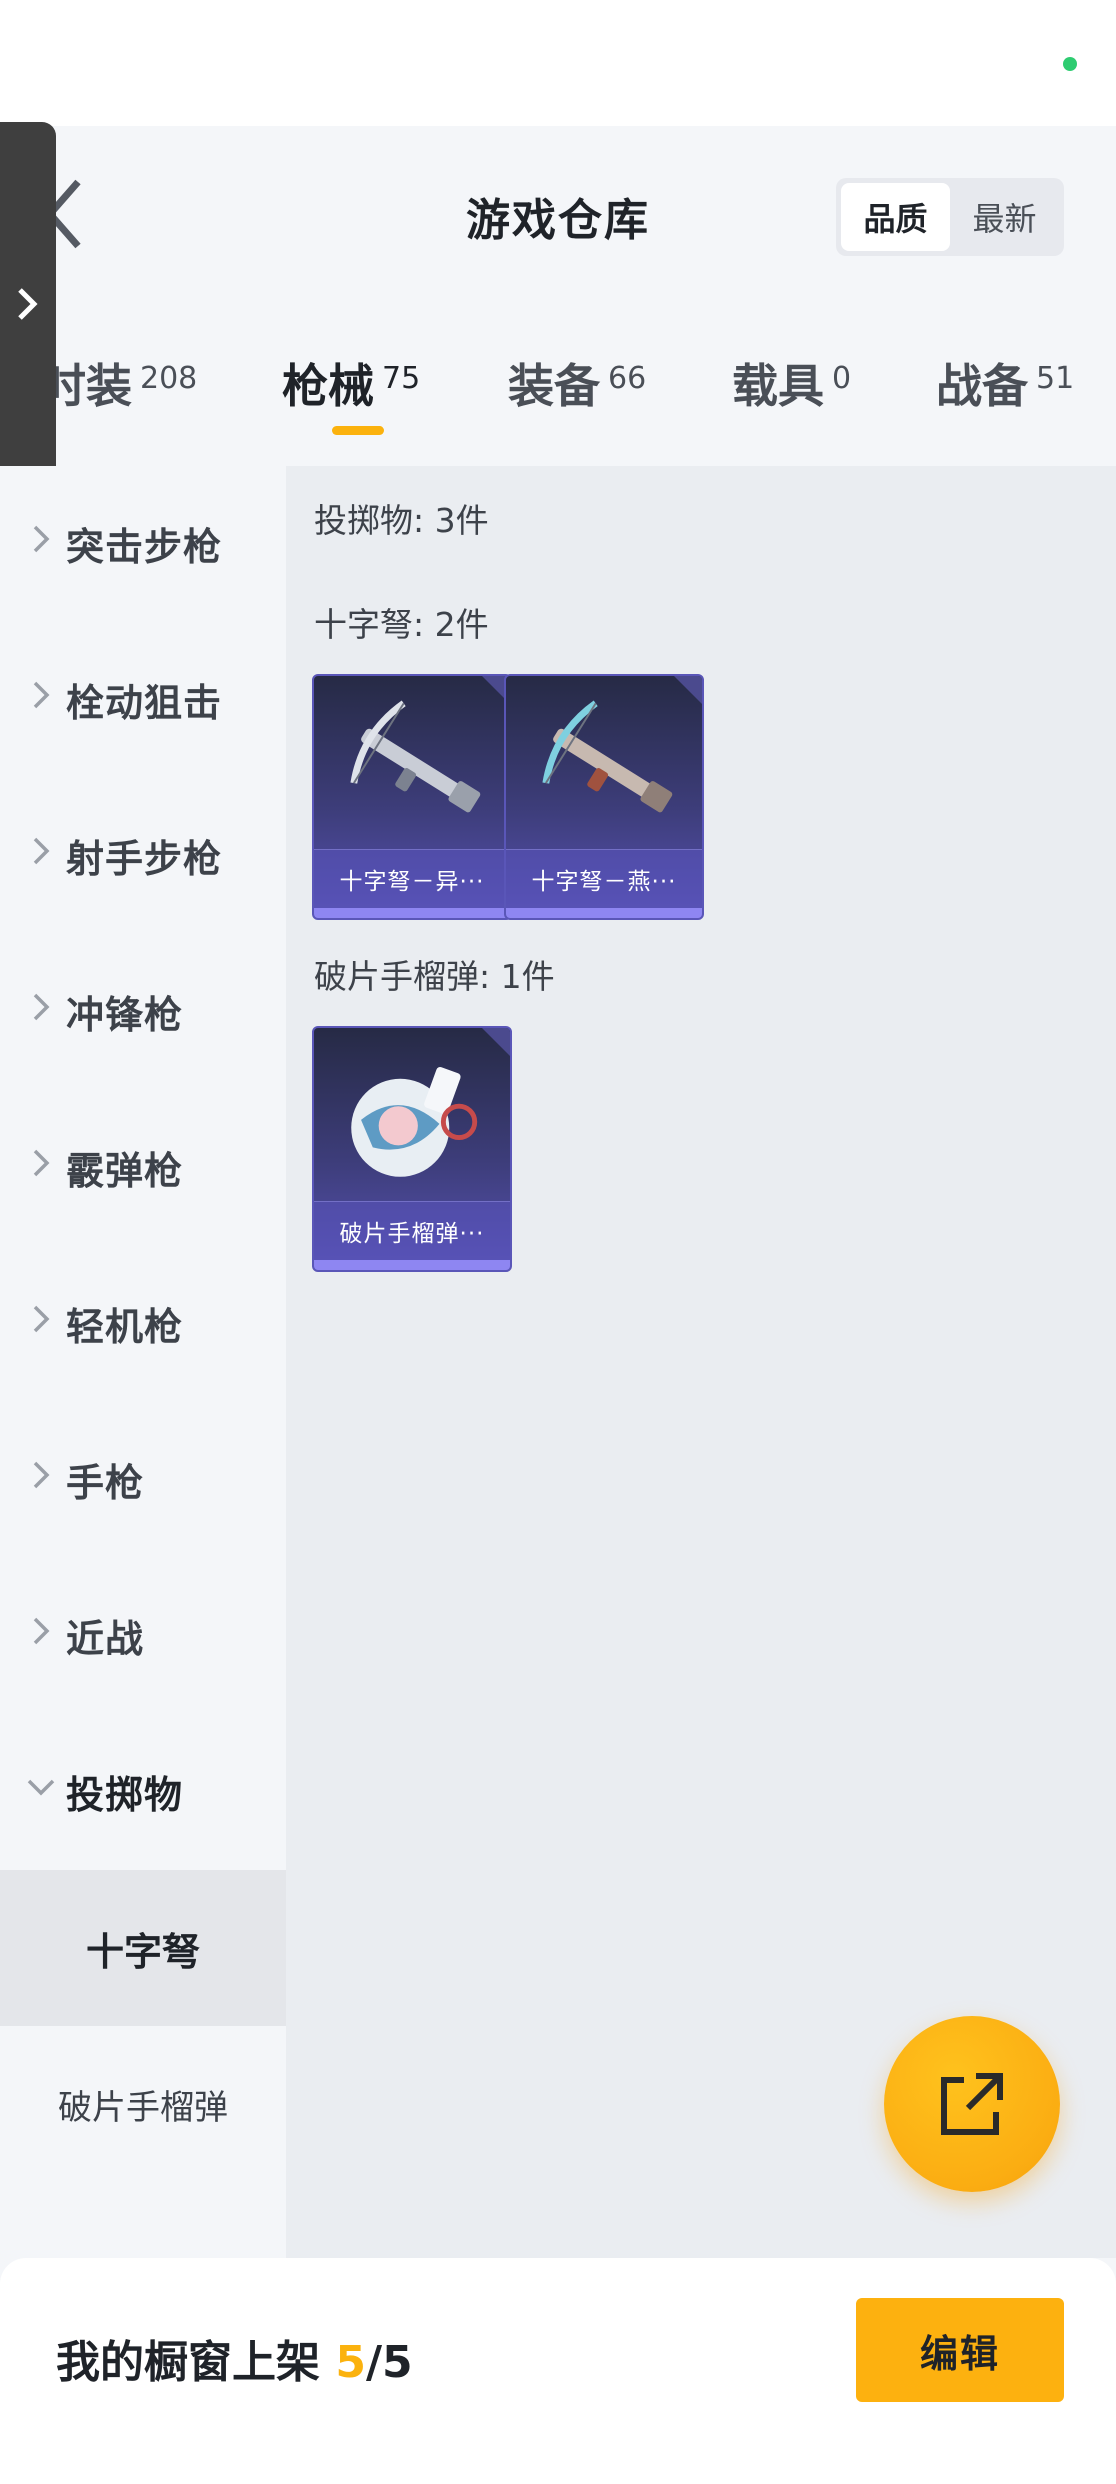 The width and height of the screenshot is (1116, 2484). I want to click on sort-toggle: 品质 最新, so click(950, 217).